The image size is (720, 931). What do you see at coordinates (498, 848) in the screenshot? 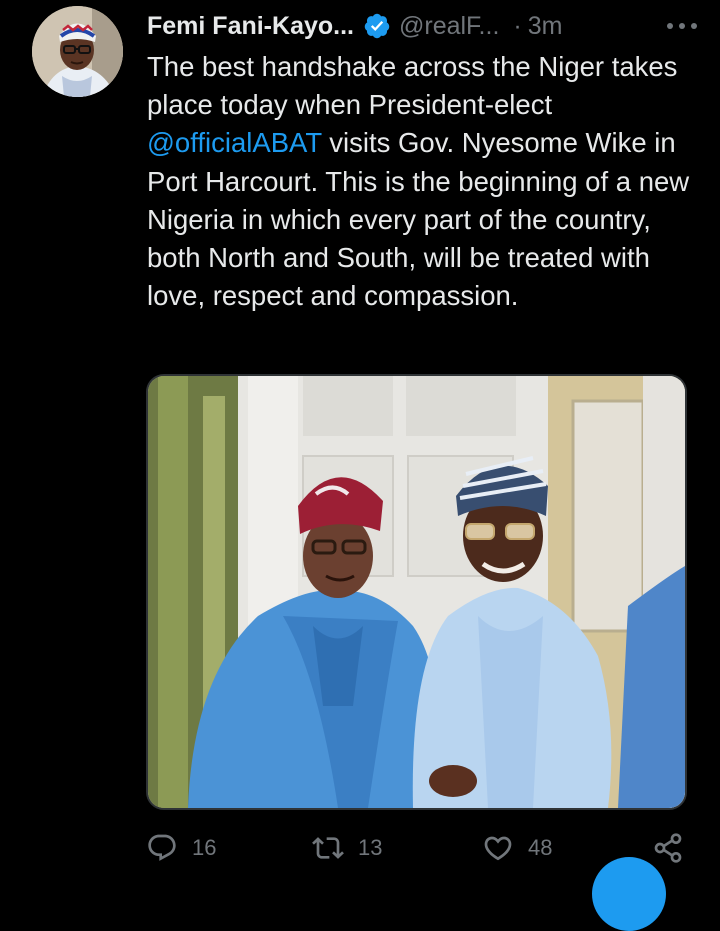
I see `heart-icon` at bounding box center [498, 848].